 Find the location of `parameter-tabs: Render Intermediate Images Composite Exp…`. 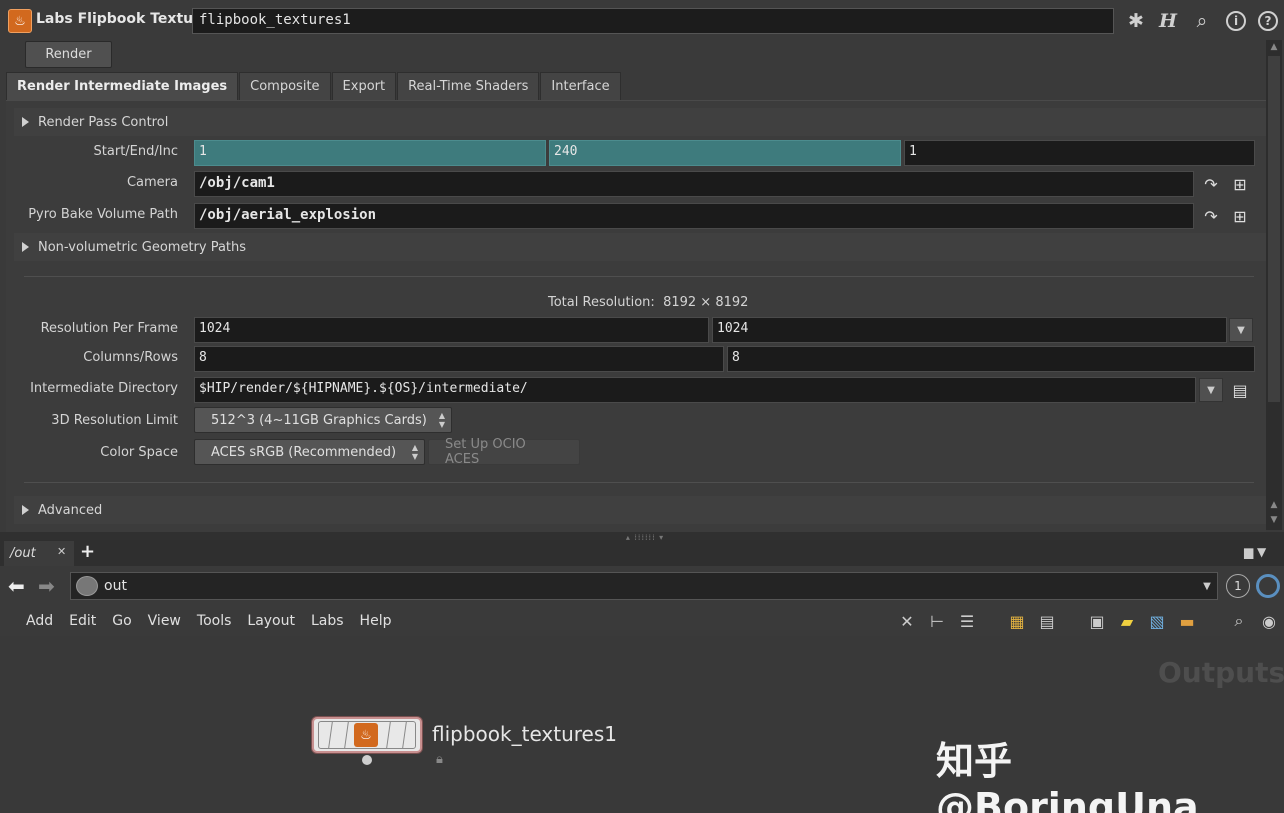

parameter-tabs: Render Intermediate Images Composite Exp… is located at coordinates (314, 86).